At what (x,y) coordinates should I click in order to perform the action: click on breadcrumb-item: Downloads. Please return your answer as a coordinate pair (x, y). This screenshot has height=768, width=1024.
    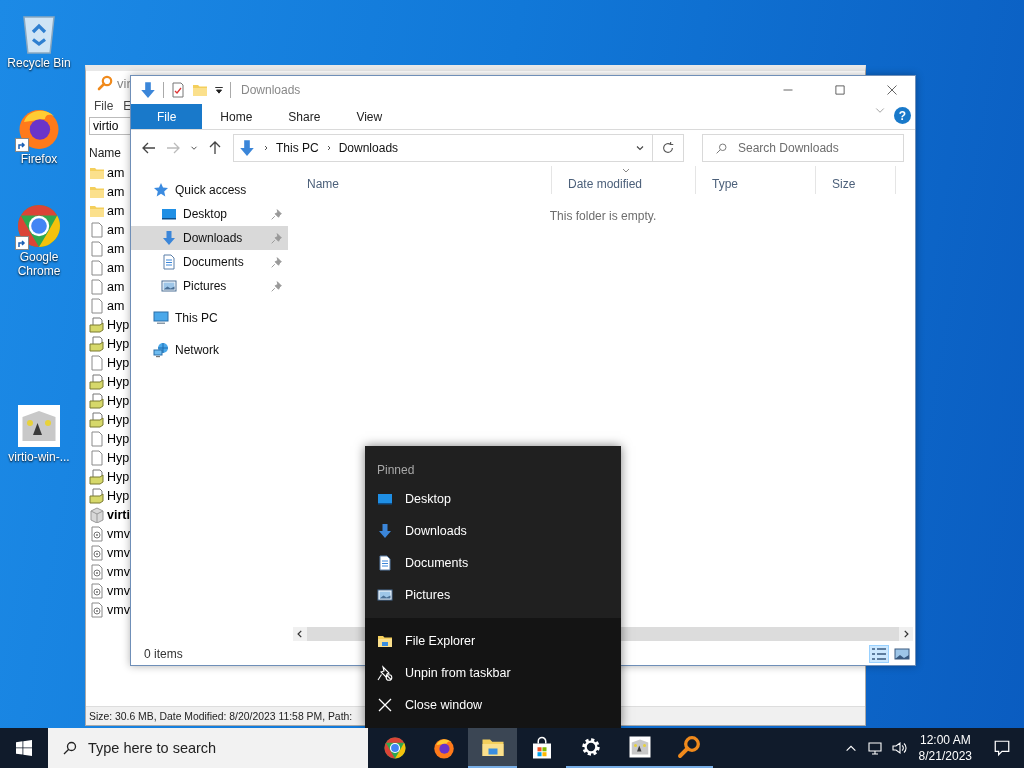
    Looking at the image, I should click on (368, 148).